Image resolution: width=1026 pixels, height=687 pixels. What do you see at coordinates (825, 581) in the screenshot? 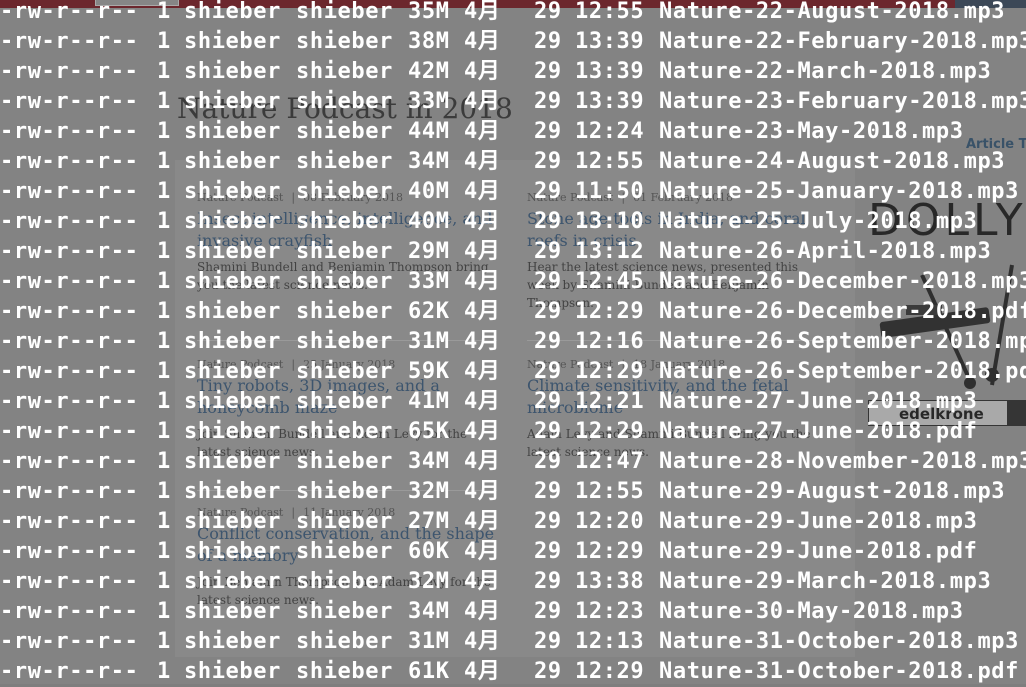
I see `file-name: Nature-29-March-2018.mp3` at bounding box center [825, 581].